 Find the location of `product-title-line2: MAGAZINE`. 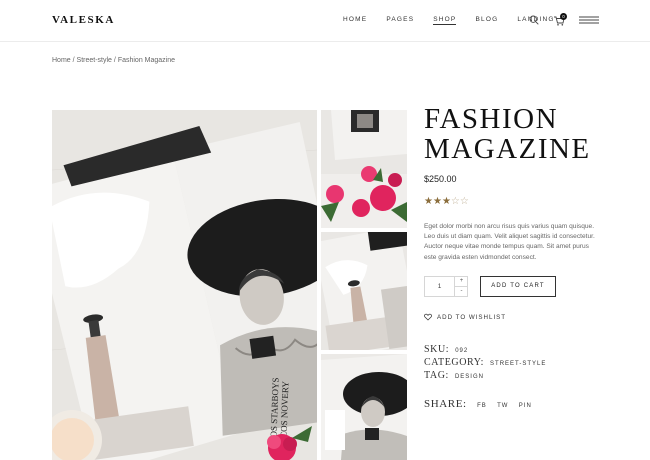

product-title-line2: MAGAZINE is located at coordinates (507, 149).